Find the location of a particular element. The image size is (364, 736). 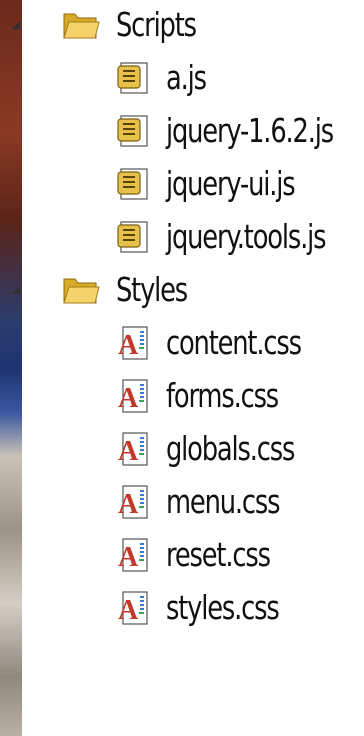

tree-file-a-js: a.js is located at coordinates (182, 79).